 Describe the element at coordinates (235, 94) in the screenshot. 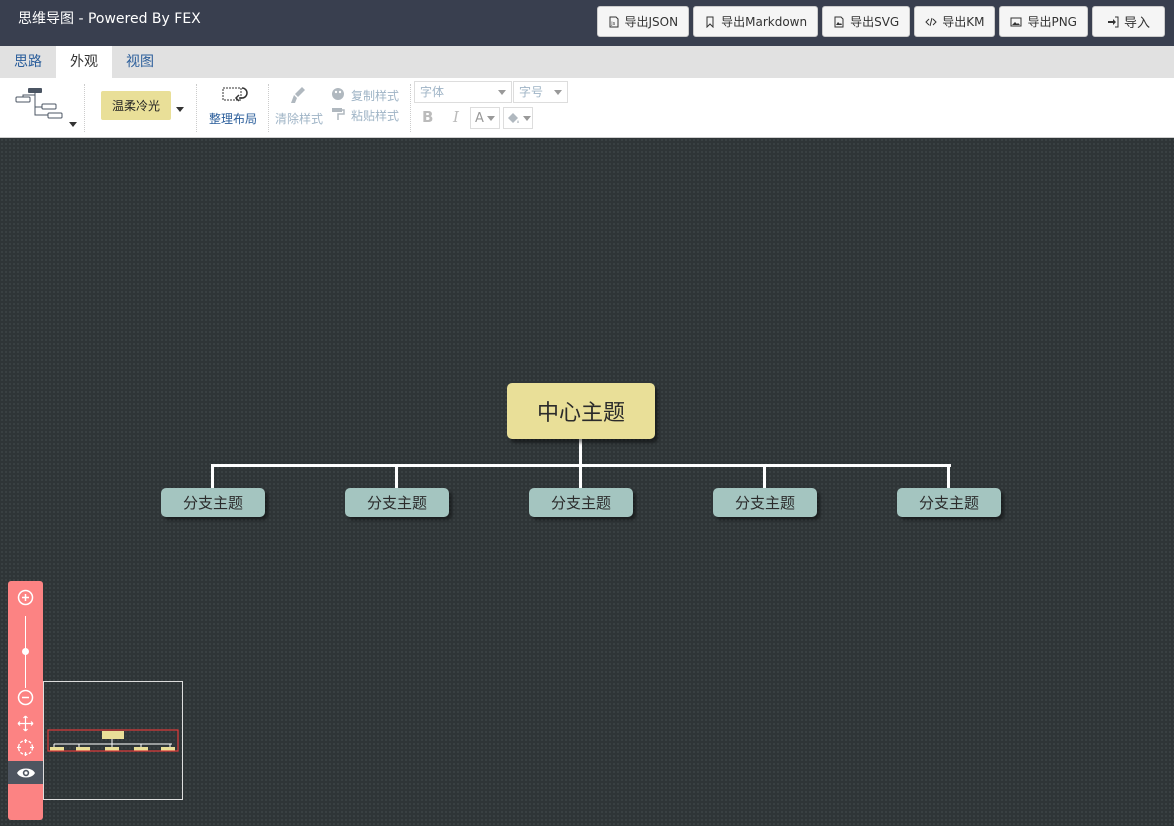

I see `arrange-layout-icon` at that location.